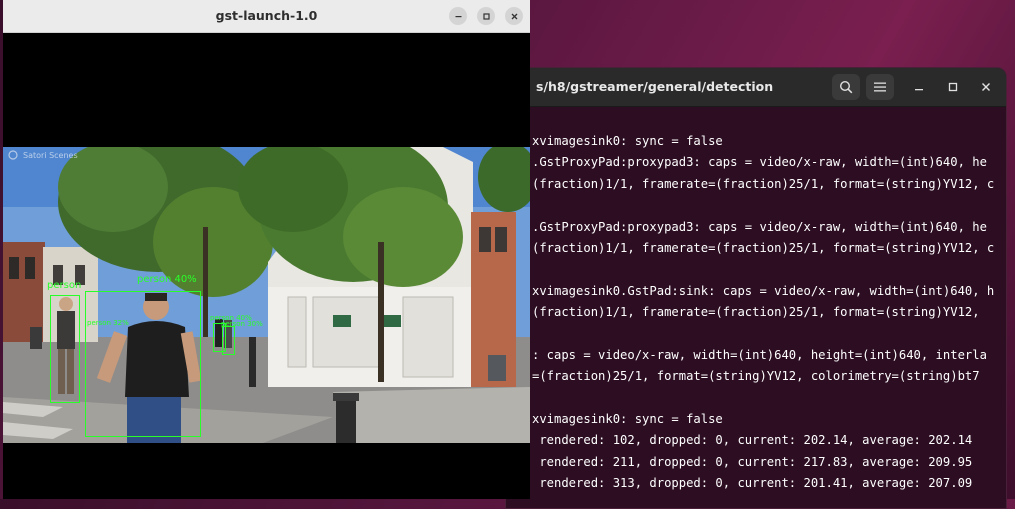  I want to click on gst-close-button, so click(514, 16).